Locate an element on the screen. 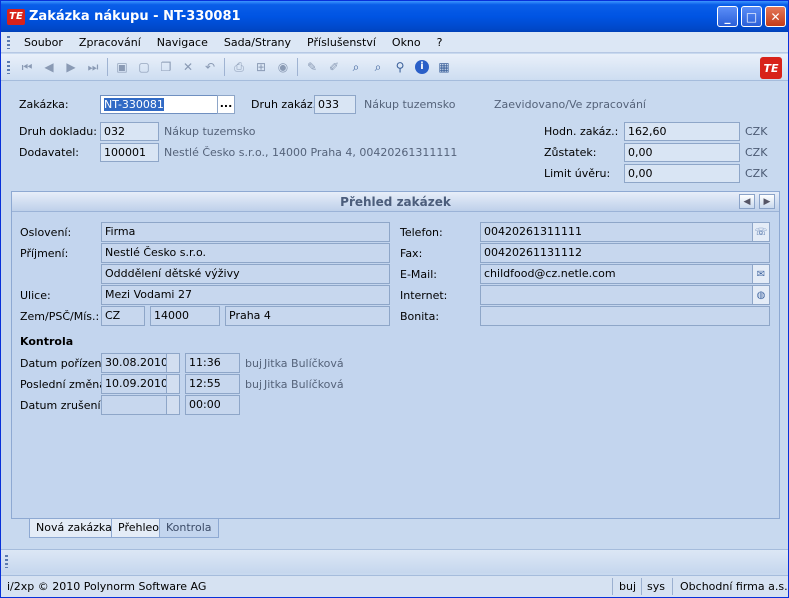 The height and width of the screenshot is (598, 789). minimize-button: _ is located at coordinates (727, 16).